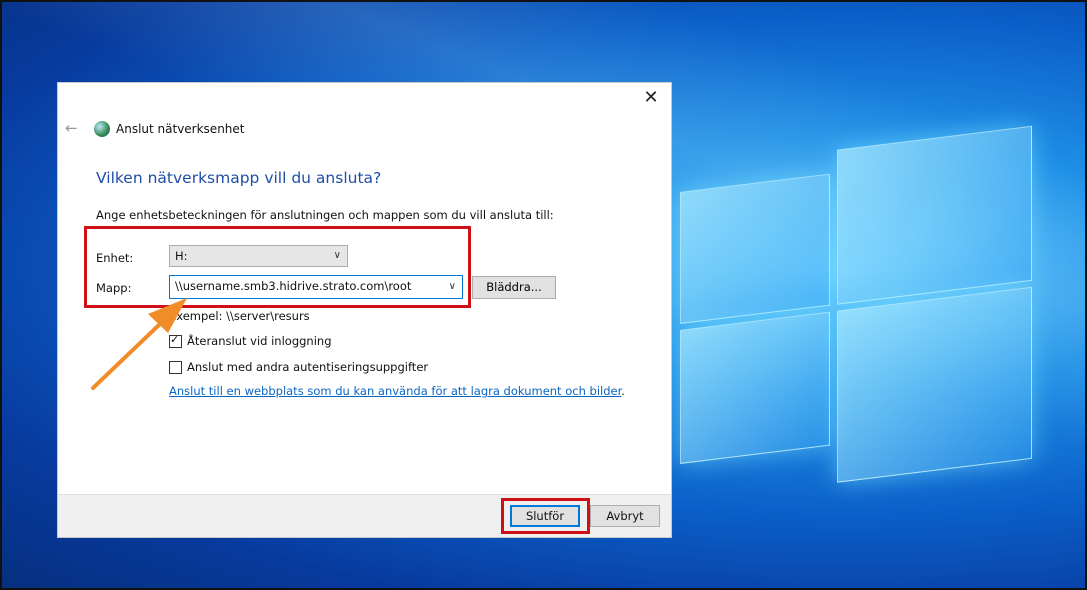 Image resolution: width=1087 pixels, height=590 pixels. What do you see at coordinates (258, 256) in the screenshot?
I see `drive-select: H: ∨` at bounding box center [258, 256].